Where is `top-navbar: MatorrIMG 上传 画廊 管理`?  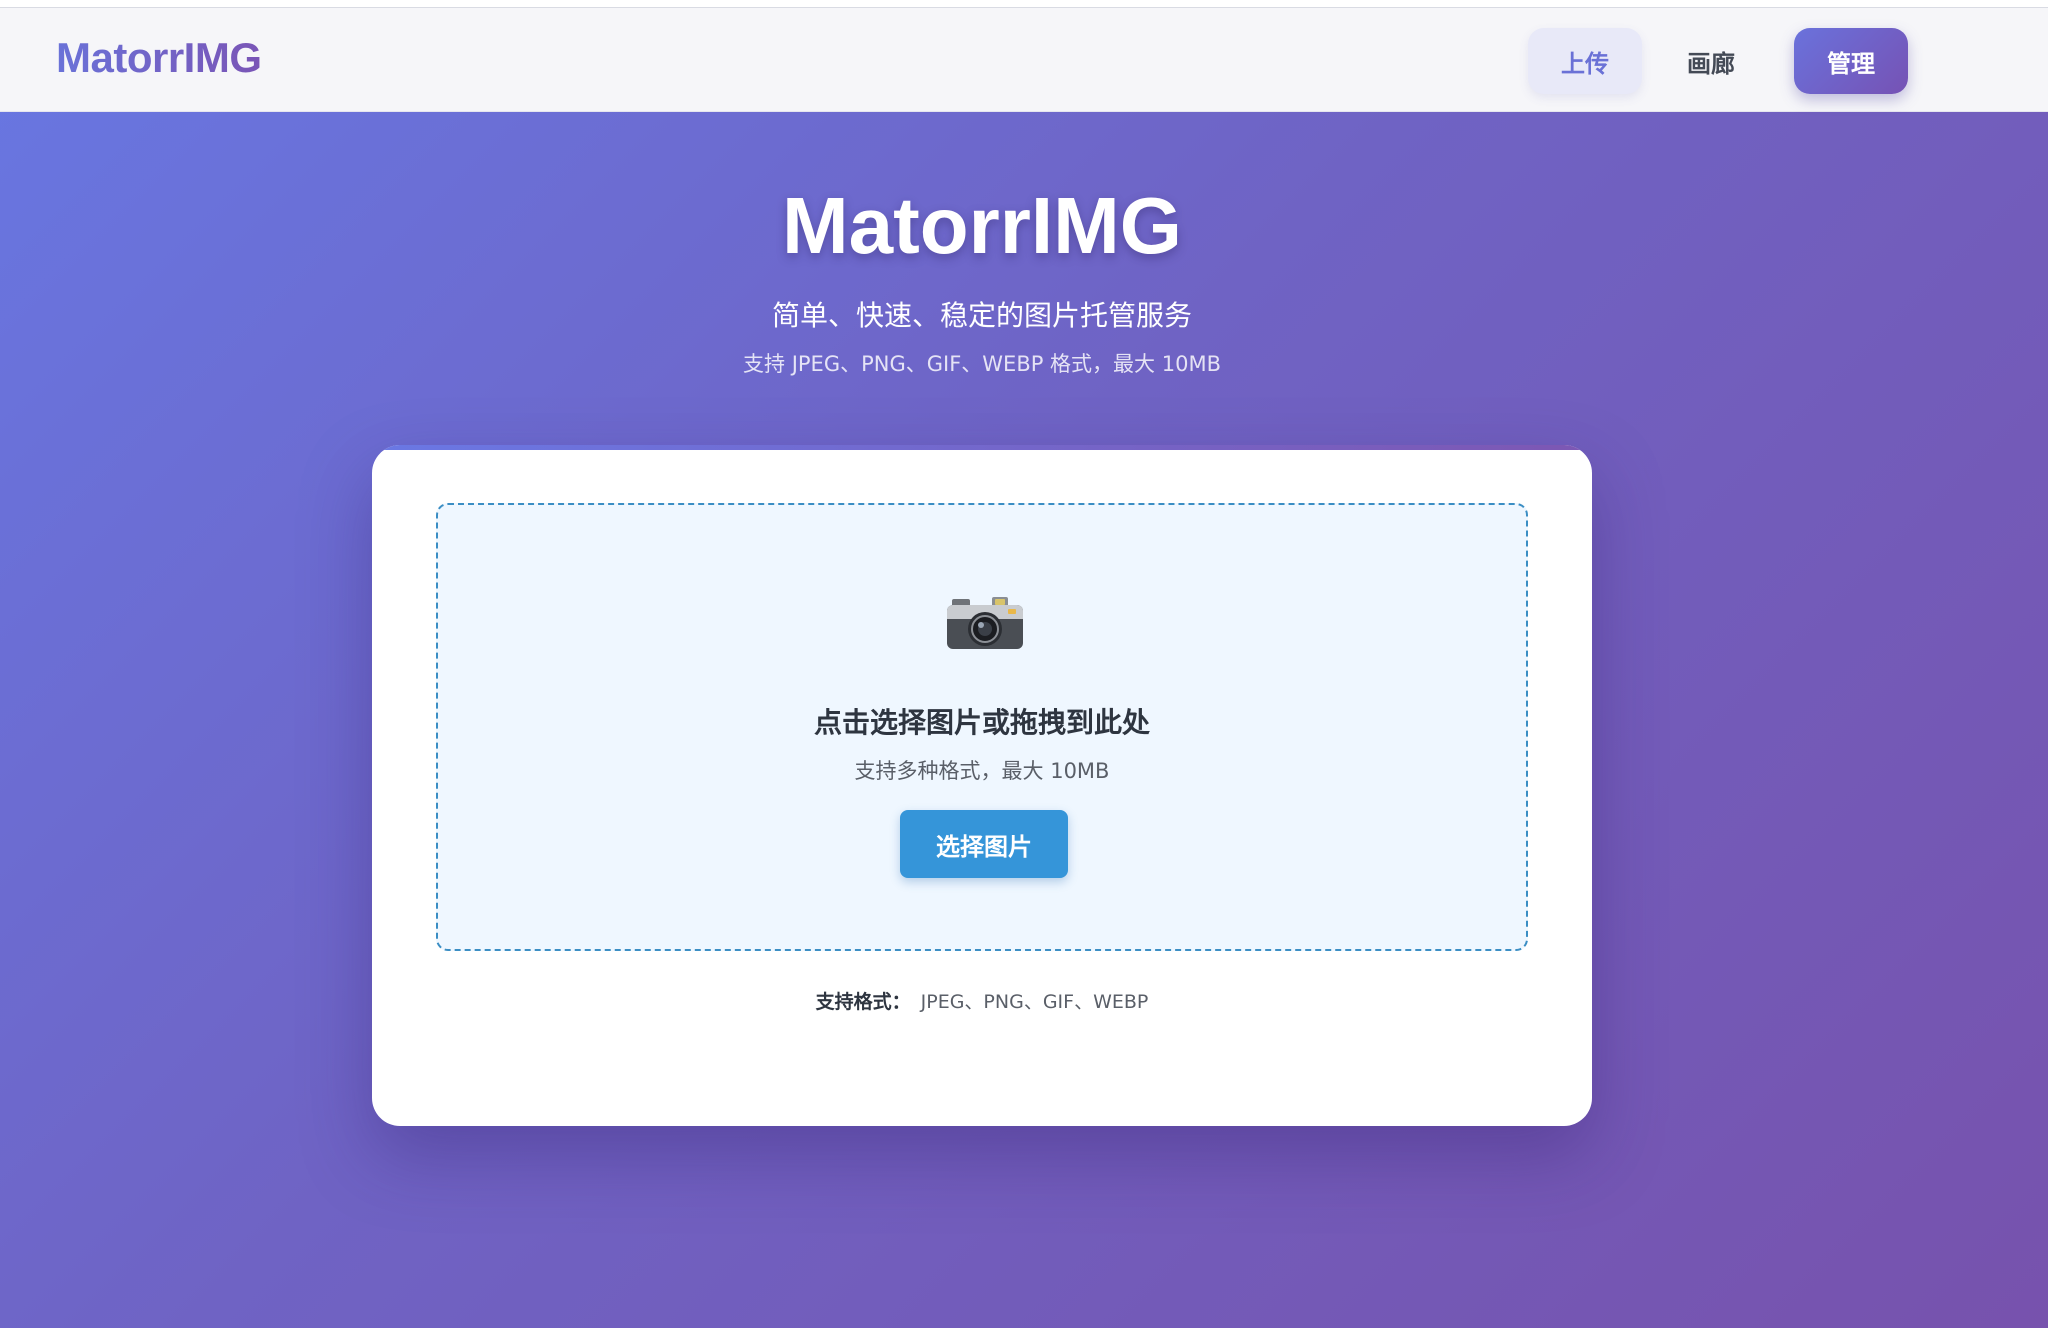 top-navbar: MatorrIMG 上传 画廊 管理 is located at coordinates (1024, 60).